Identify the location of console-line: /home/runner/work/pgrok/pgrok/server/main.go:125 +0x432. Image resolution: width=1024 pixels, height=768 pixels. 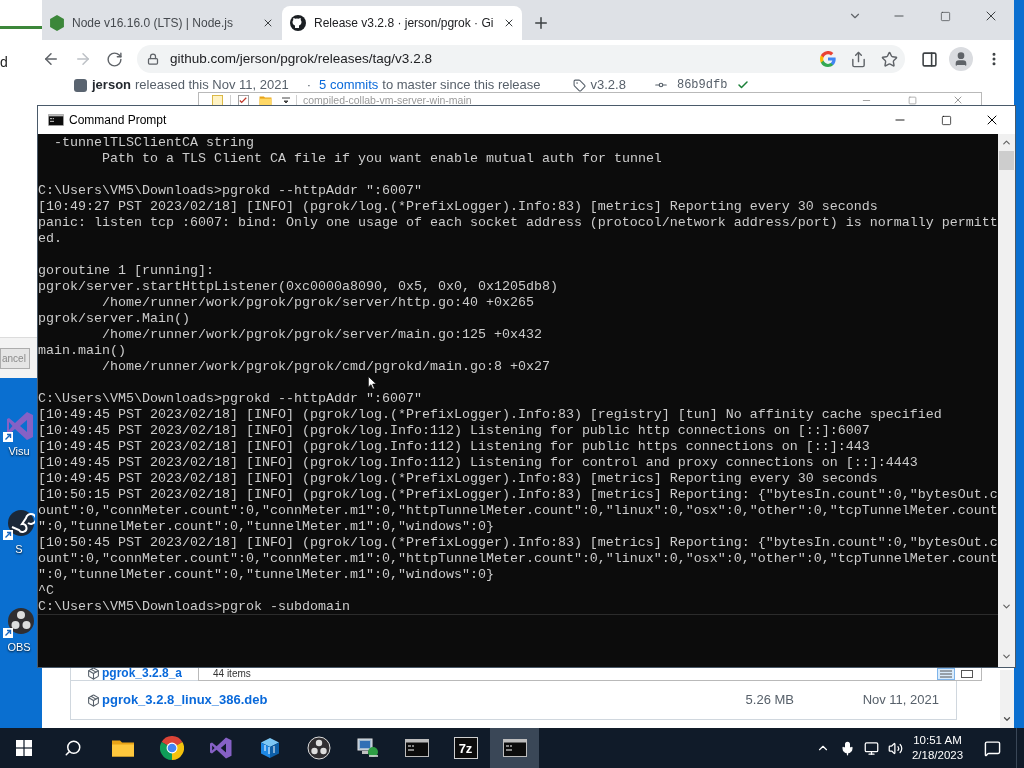
(322, 335).